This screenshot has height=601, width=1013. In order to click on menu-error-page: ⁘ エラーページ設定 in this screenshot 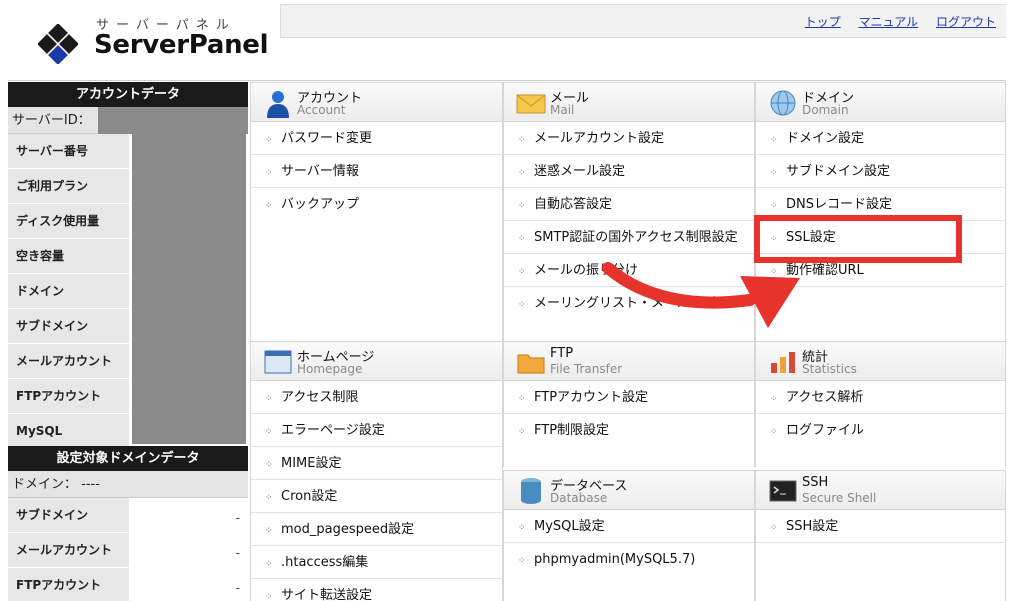, I will do `click(376, 430)`.